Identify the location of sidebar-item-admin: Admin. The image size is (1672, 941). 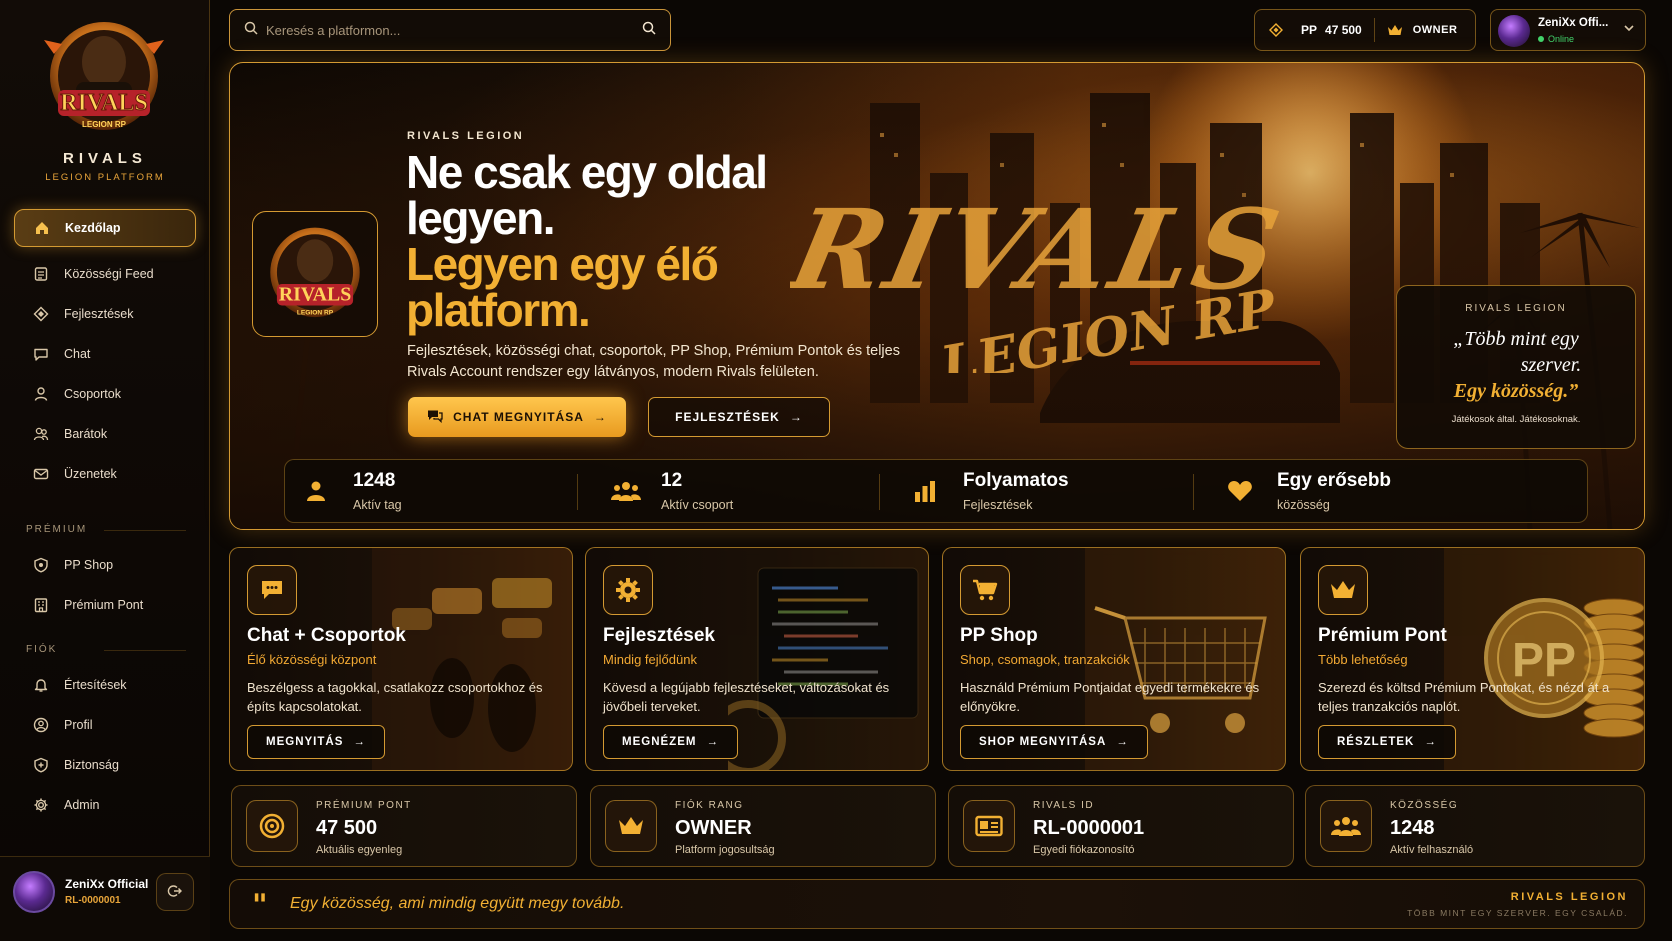
(105, 805).